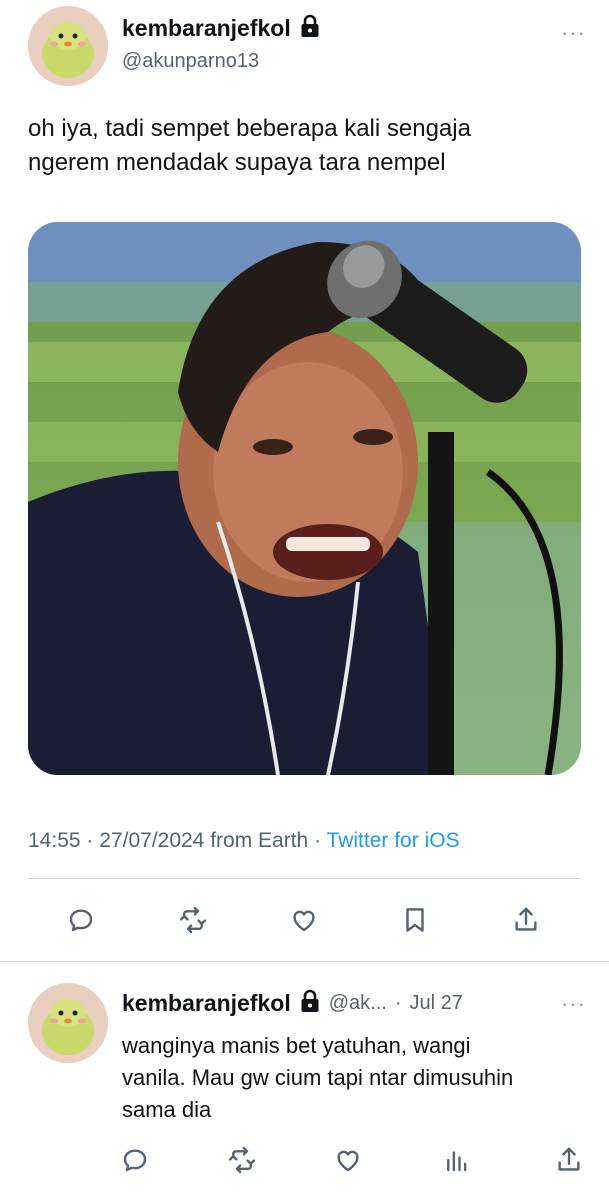 This screenshot has width=609, height=1200. Describe the element at coordinates (296, 1045) in the screenshot. I see `reply-text-line: wanginya manis bet yatuhan, wangi` at that location.